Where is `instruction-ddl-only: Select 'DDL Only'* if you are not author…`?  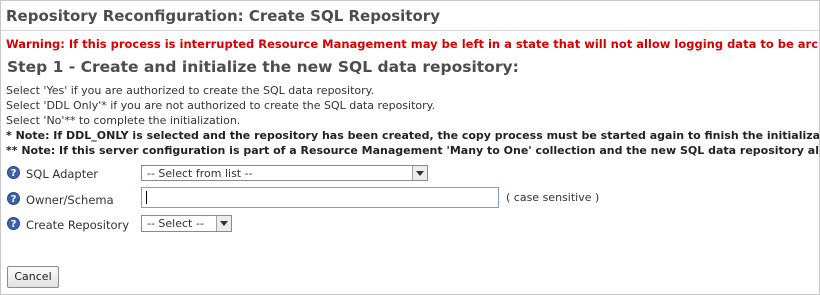
instruction-ddl-only: Select 'DDL Only'* if you are not author… is located at coordinates (221, 105).